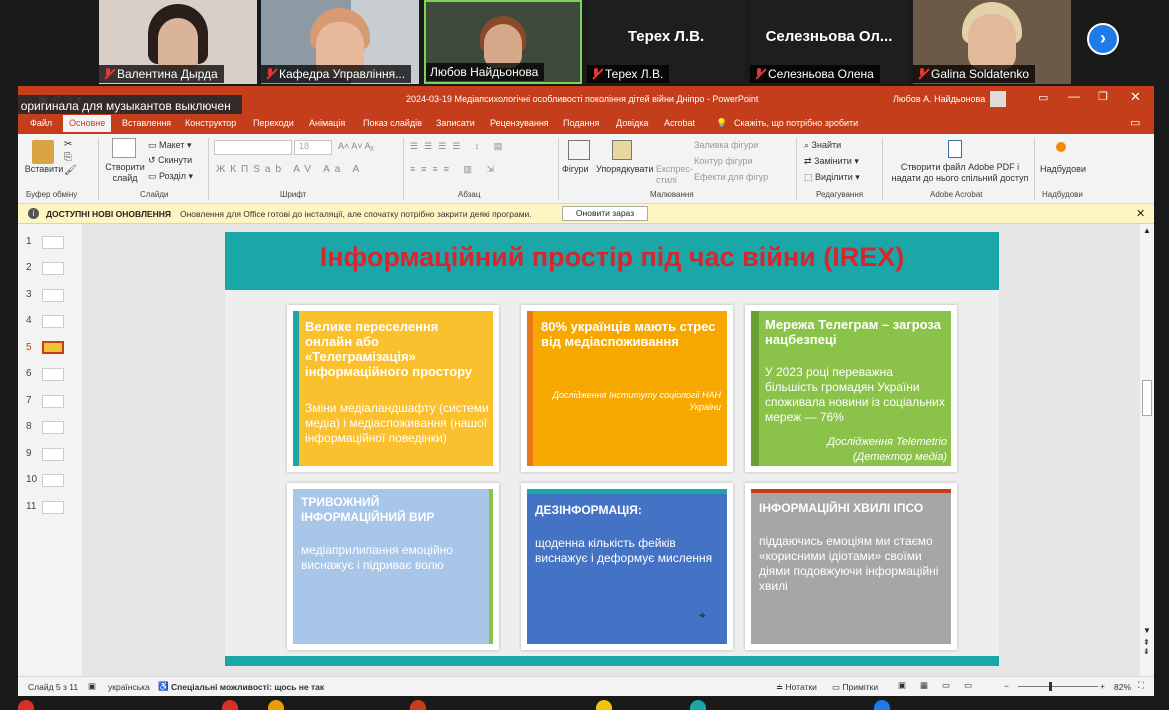 The image size is (1169, 710). I want to click on replace-button: ⇄ Замінити ▾, so click(831, 161).